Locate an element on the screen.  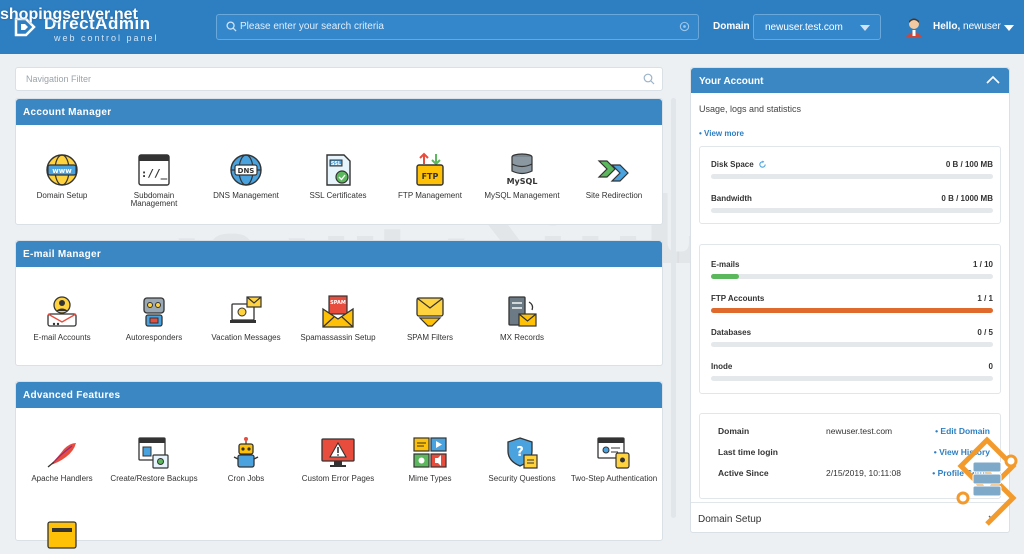
tile-custom-error-pages: Custom Error Pages is located at coordinates (338, 459).